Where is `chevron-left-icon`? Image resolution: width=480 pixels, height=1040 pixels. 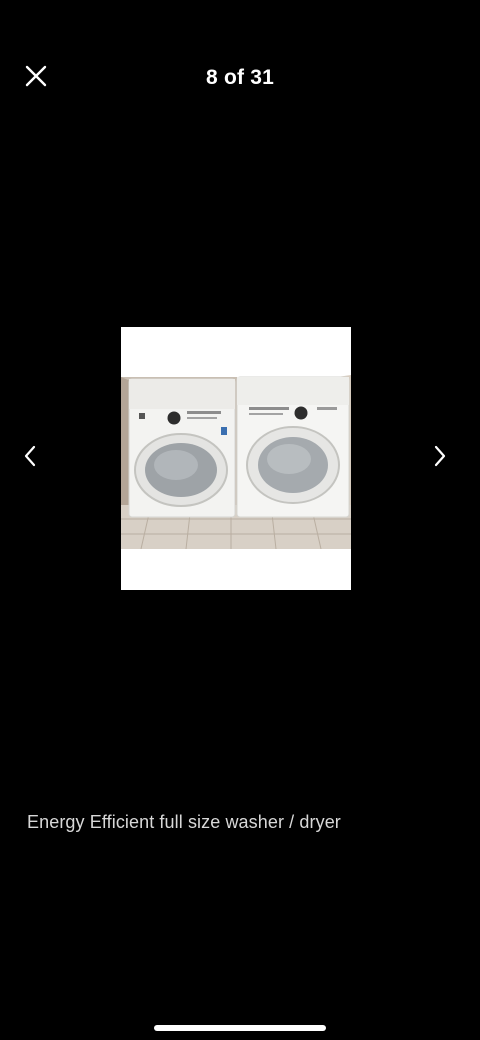 chevron-left-icon is located at coordinates (30, 458).